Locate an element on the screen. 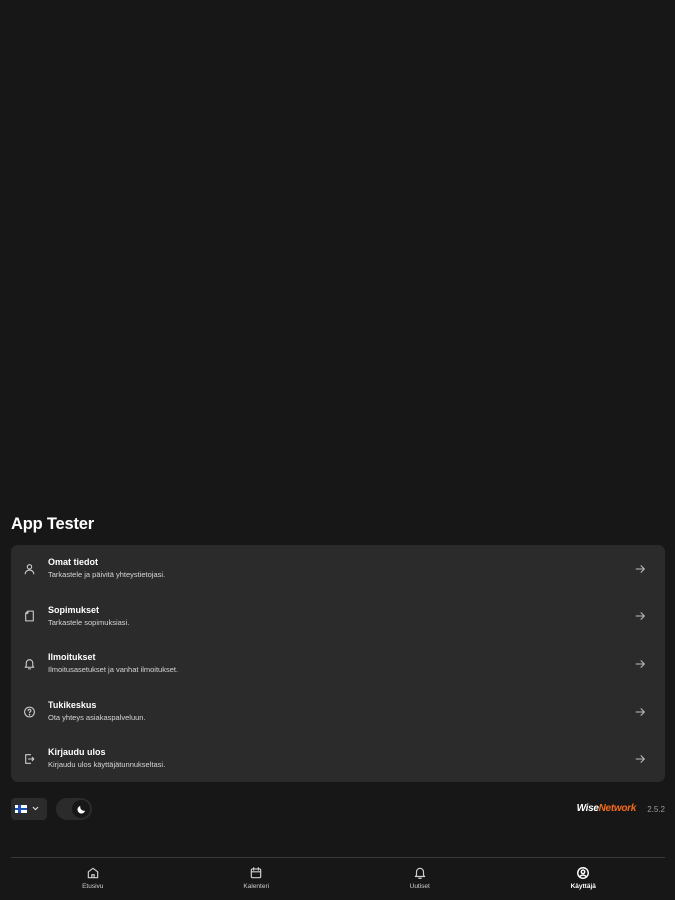 This screenshot has height=900, width=675. chevron-down-icon is located at coordinates (35, 809).